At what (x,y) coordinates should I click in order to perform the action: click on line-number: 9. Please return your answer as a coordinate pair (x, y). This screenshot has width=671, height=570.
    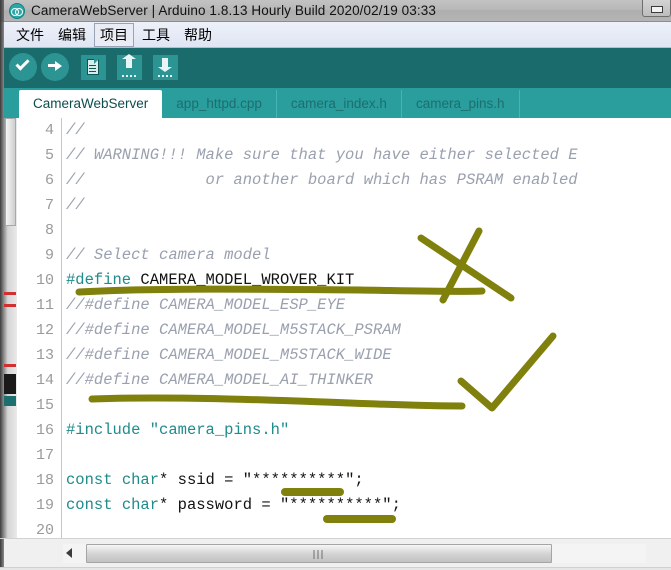
    Looking at the image, I should click on (49, 255).